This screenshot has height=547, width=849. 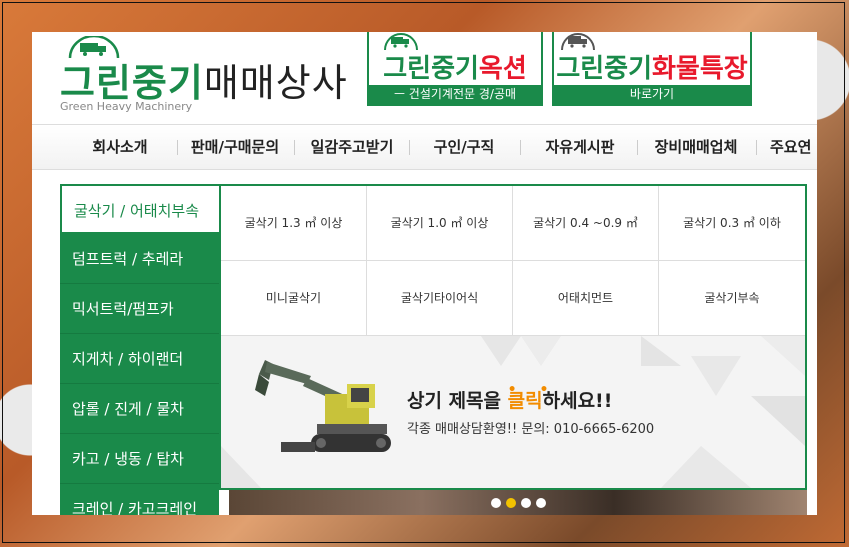 What do you see at coordinates (126, 106) in the screenshot?
I see `logo-subtitle: Green Heavy Machinery` at bounding box center [126, 106].